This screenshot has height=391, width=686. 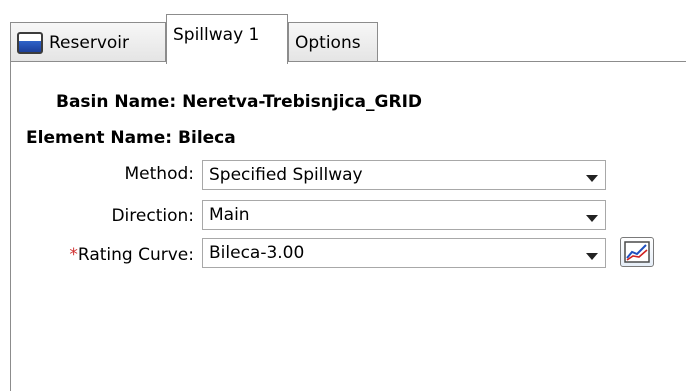 What do you see at coordinates (257, 253) in the screenshot?
I see `rating-curve-value: Bileca-3.00` at bounding box center [257, 253].